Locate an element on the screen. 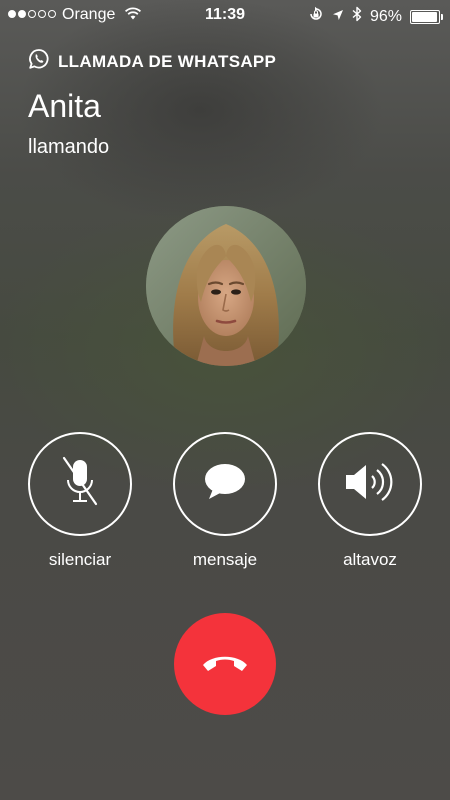 Image resolution: width=450 pixels, height=800 pixels. message-button-circle is located at coordinates (225, 484).